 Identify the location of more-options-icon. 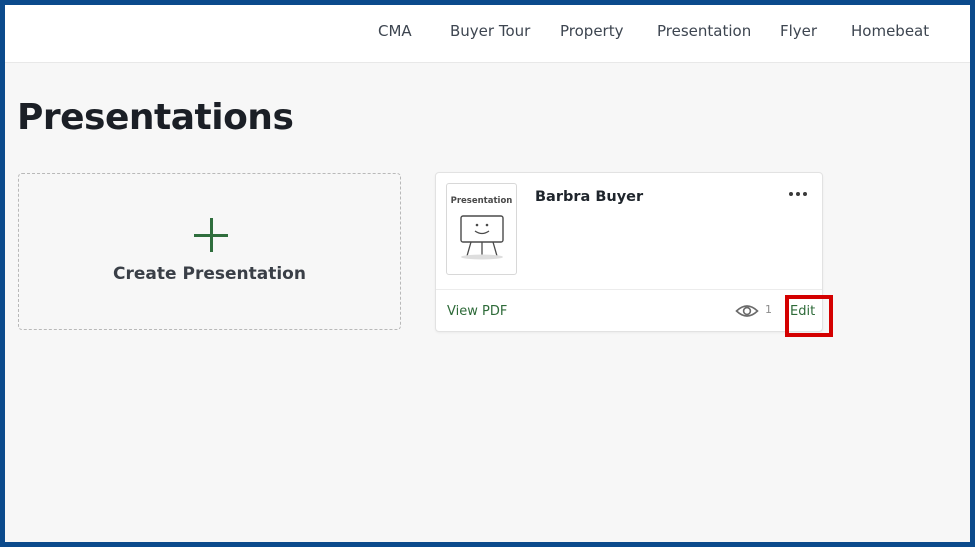
(799, 194).